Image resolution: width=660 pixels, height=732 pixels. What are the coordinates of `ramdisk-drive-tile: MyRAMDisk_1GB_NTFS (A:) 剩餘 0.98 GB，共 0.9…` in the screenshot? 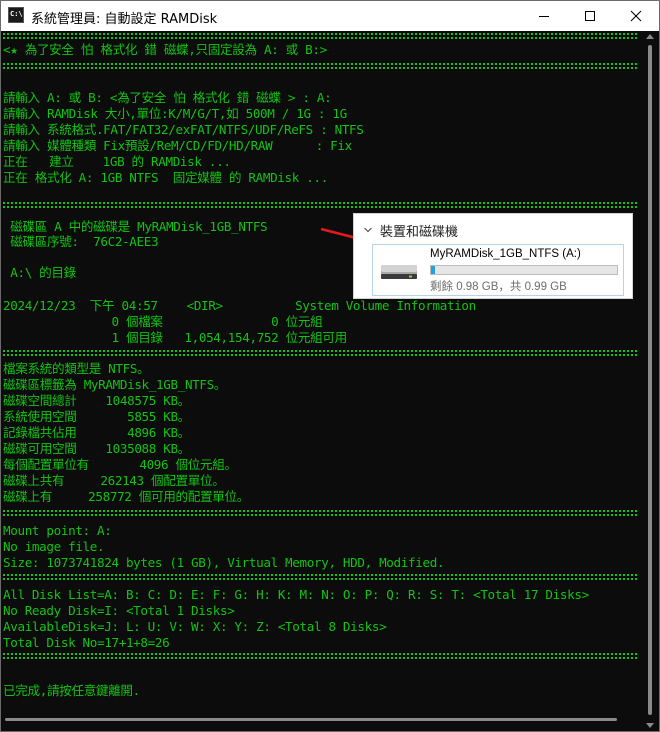 It's located at (498, 270).